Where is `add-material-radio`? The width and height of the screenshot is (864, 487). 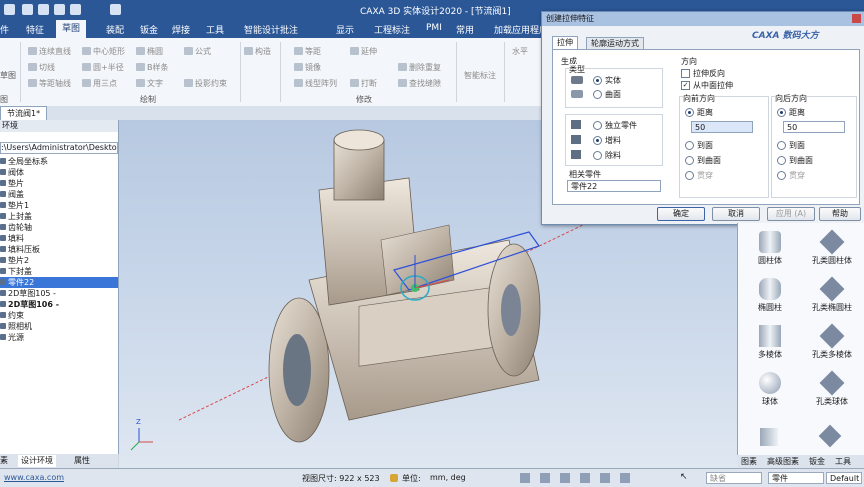
add-material-radio is located at coordinates (597, 140).